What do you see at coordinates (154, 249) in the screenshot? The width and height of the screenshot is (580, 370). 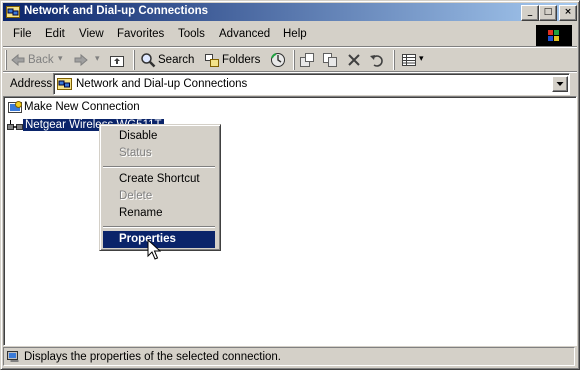 I see `mouse-pointer-icon` at bounding box center [154, 249].